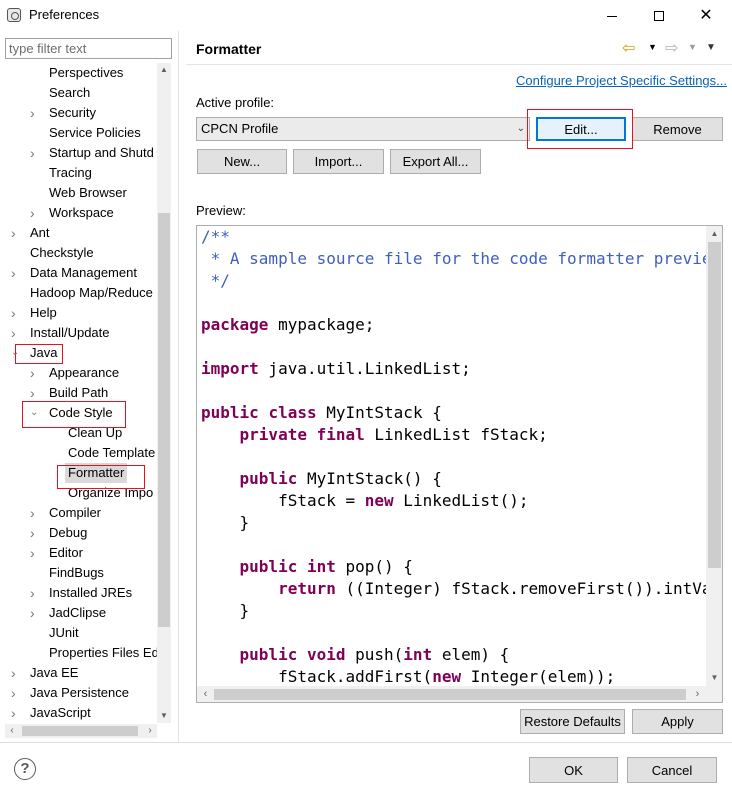  I want to click on tree-item: Search, so click(81, 93).